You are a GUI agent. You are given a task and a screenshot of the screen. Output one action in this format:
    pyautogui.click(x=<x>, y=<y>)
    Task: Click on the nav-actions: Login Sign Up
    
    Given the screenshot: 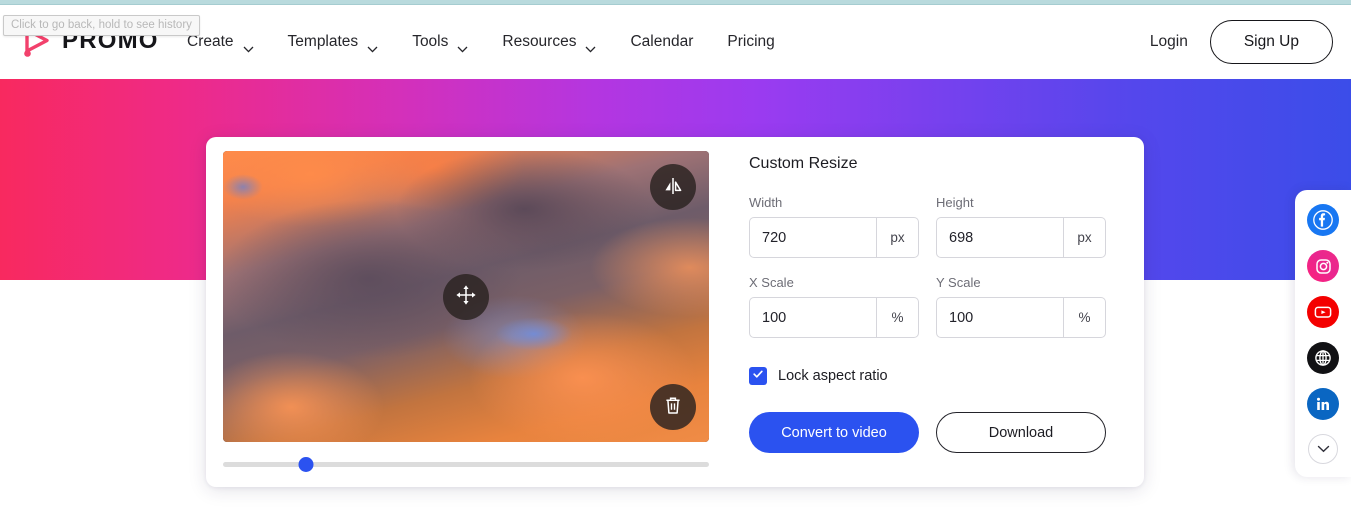 What is the action you would take?
    pyautogui.click(x=1241, y=42)
    